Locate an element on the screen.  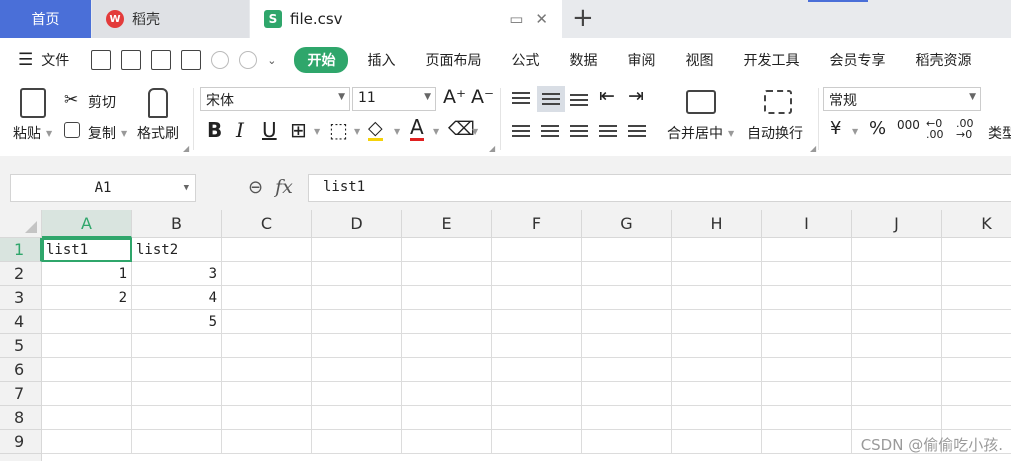
row-header-5: 5 is located at coordinates (21, 346).